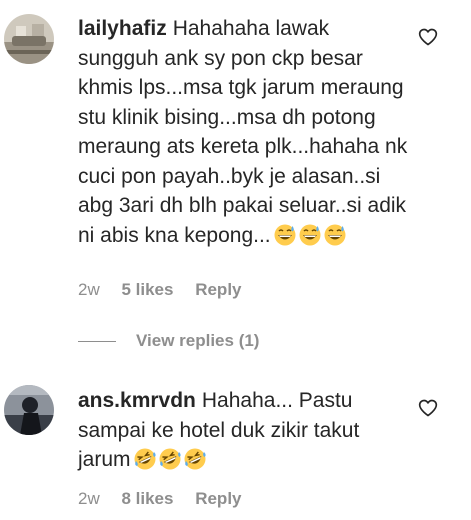 The height and width of the screenshot is (520, 471). What do you see at coordinates (147, 290) in the screenshot?
I see `likes-count: 5 likes` at bounding box center [147, 290].